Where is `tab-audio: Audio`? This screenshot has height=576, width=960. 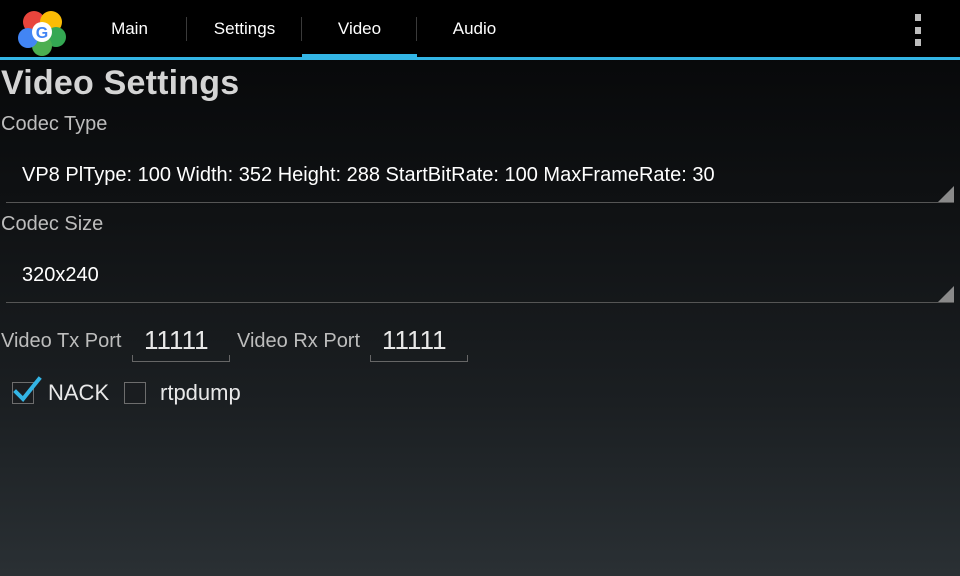
tab-audio: Audio is located at coordinates (474, 28).